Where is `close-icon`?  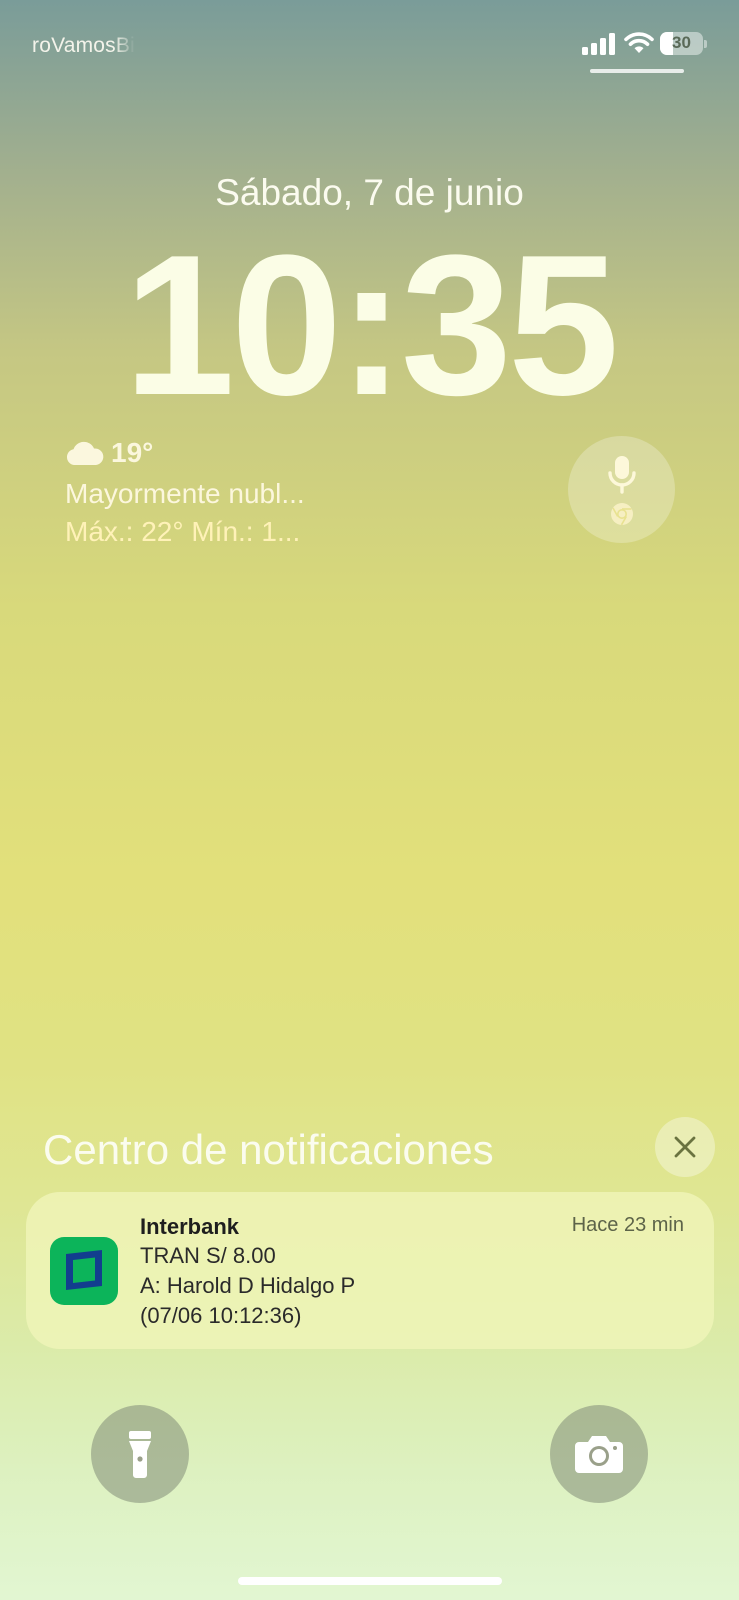 close-icon is located at coordinates (685, 1147).